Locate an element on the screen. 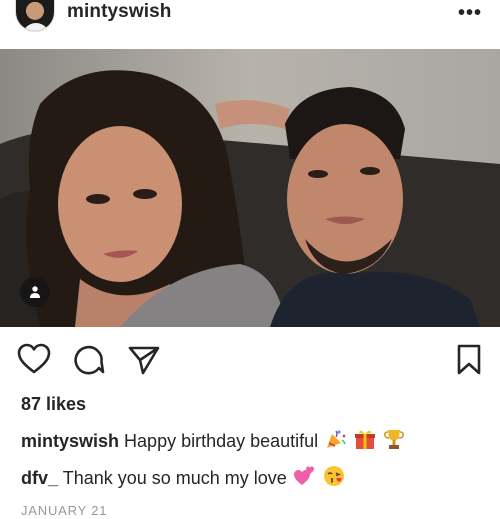 This screenshot has height=519, width=500. comment-username: dfv_ is located at coordinates (39, 478).